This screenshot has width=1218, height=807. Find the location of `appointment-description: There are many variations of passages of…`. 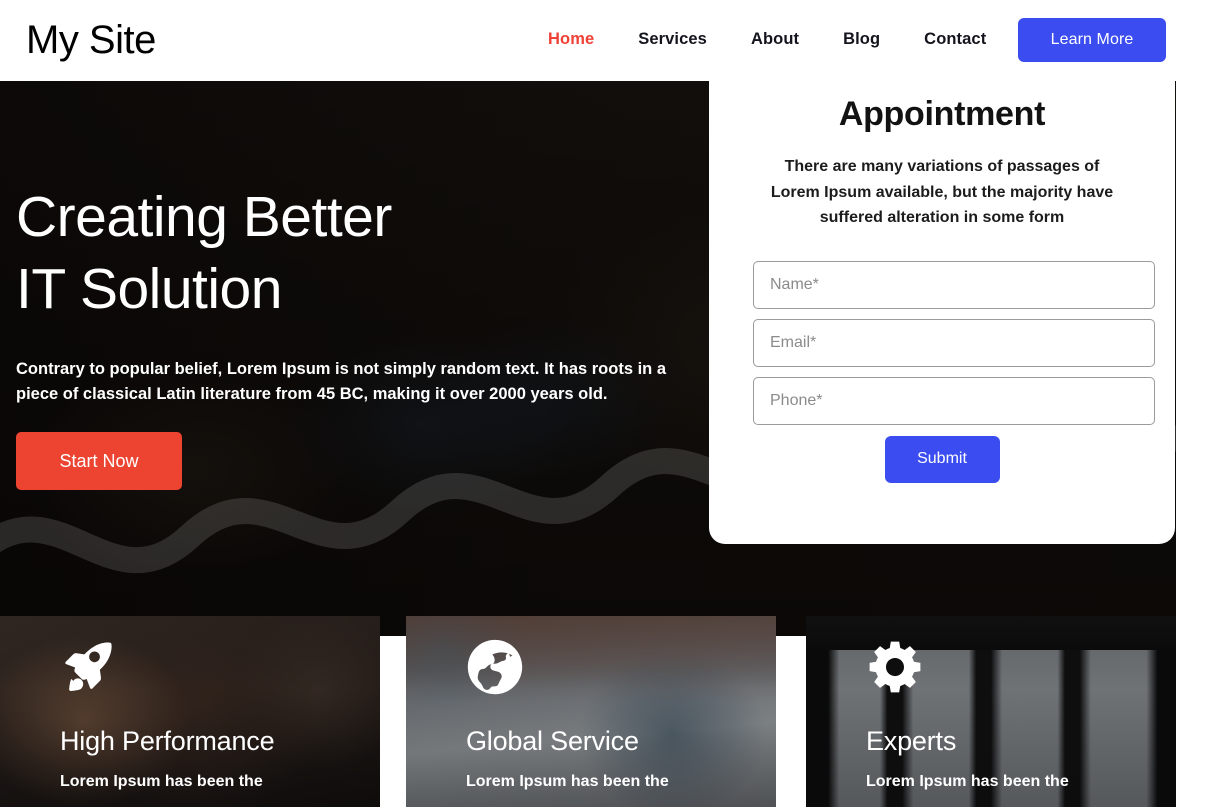

appointment-description: There are many variations of passages of… is located at coordinates (942, 192).